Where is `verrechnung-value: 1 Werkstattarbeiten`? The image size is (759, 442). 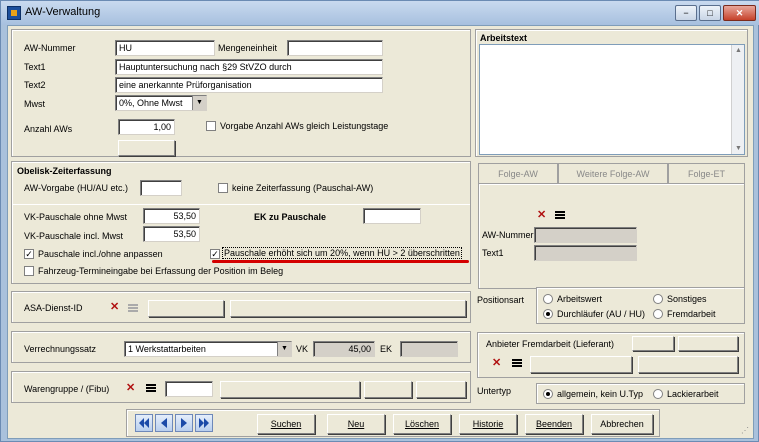
verrechnung-value: 1 Werkstattarbeiten is located at coordinates (167, 349).